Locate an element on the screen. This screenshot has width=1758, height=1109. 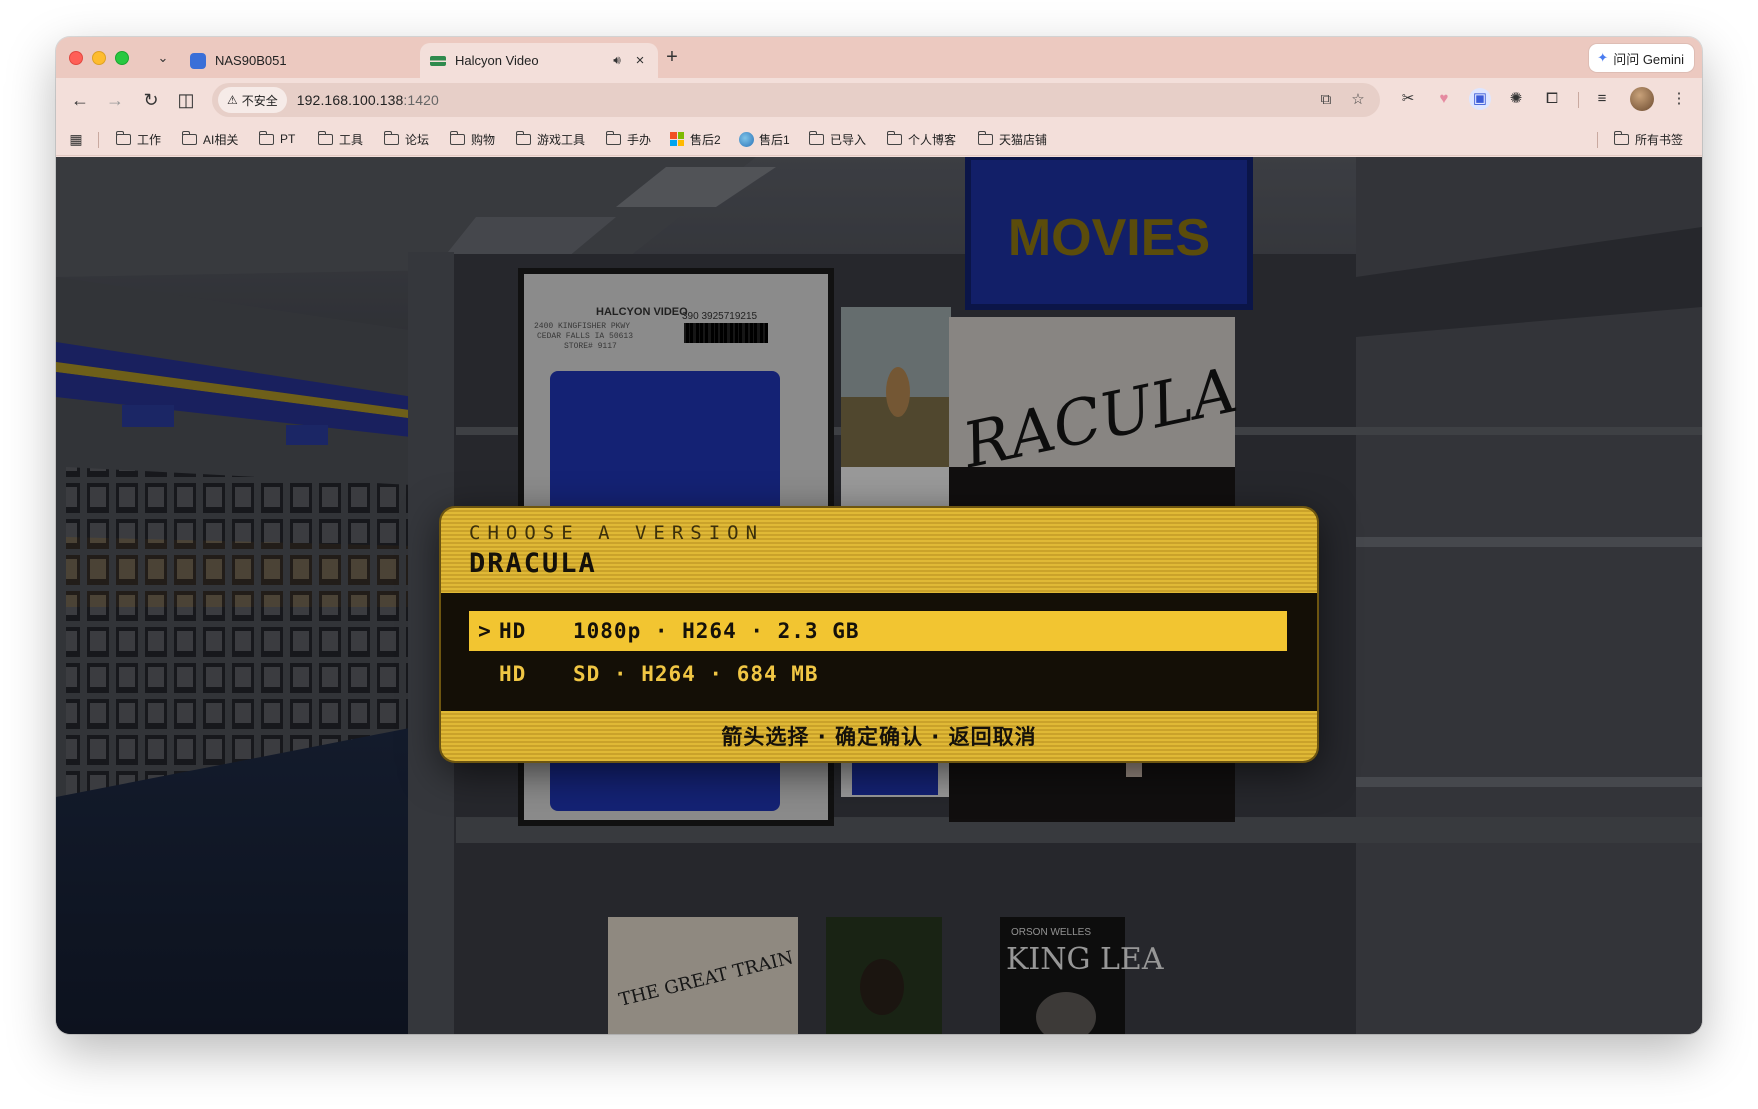
bookmark-label: 天猫店铺 is located at coordinates (1023, 139).